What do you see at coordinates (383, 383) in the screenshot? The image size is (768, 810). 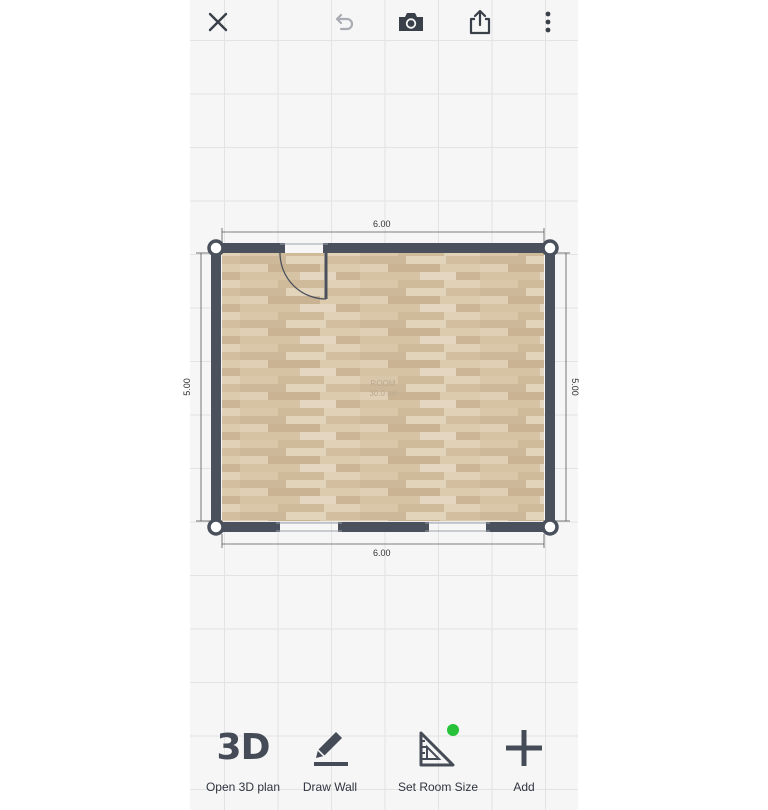 I see `room-name-label: ROOM` at bounding box center [383, 383].